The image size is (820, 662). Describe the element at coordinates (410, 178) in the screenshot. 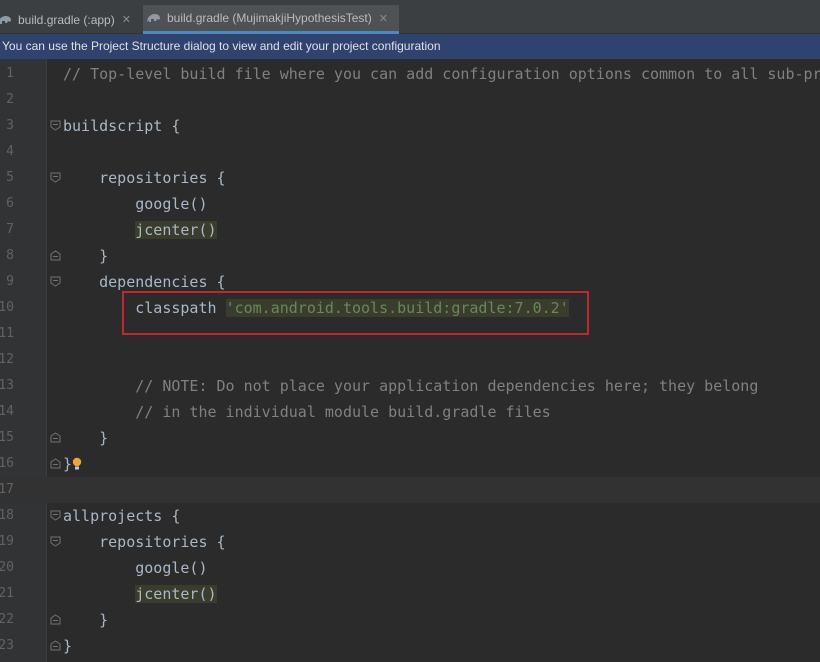

I see `code-line: 5 repositories {` at that location.